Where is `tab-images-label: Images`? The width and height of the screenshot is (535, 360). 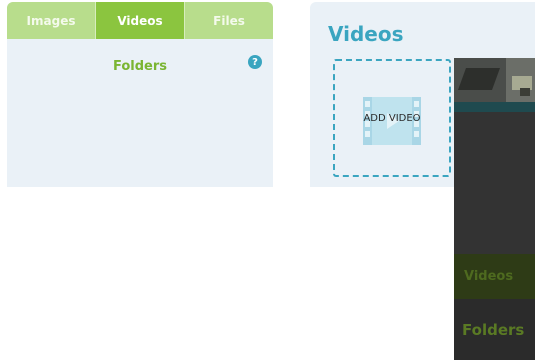
tab-images-label: Images is located at coordinates (51, 20).